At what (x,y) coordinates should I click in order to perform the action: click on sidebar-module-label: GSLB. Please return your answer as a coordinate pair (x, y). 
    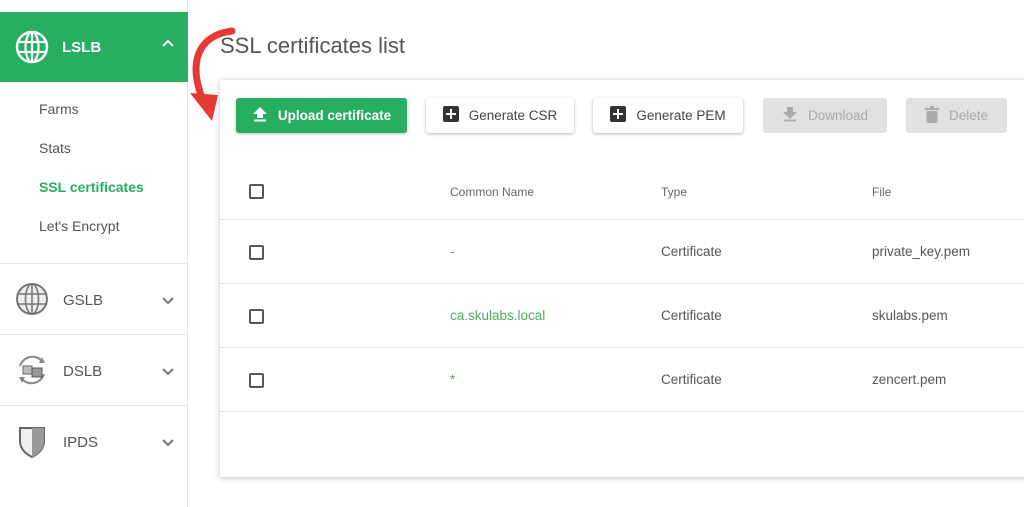
    Looking at the image, I should click on (83, 300).